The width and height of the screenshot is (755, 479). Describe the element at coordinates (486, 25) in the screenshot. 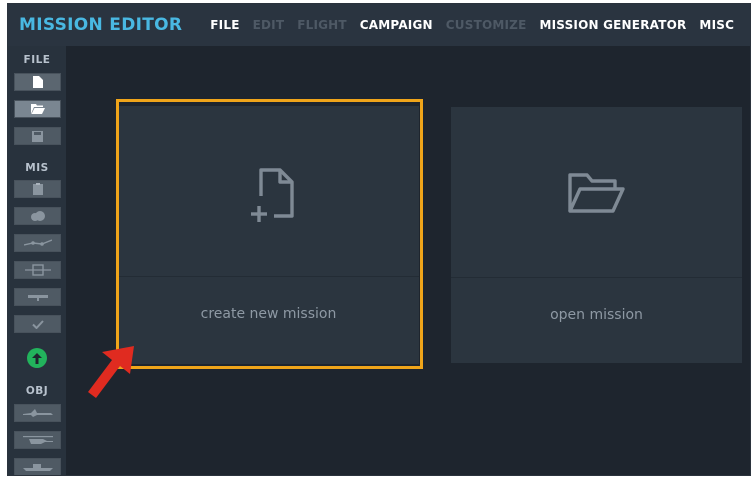

I see `menu-customize: CUSTOMIZE` at that location.